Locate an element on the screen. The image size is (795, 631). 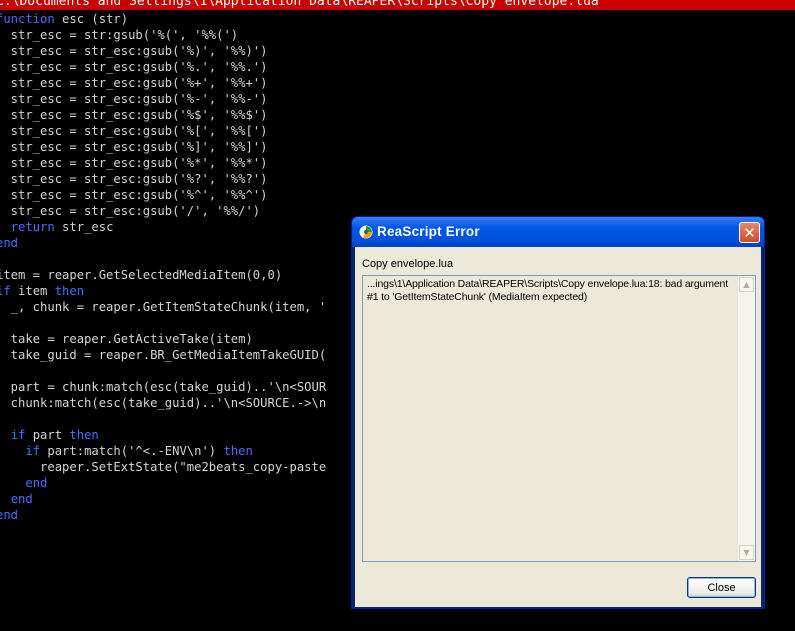
code-line: function esc (str) is located at coordinates (64, 19).